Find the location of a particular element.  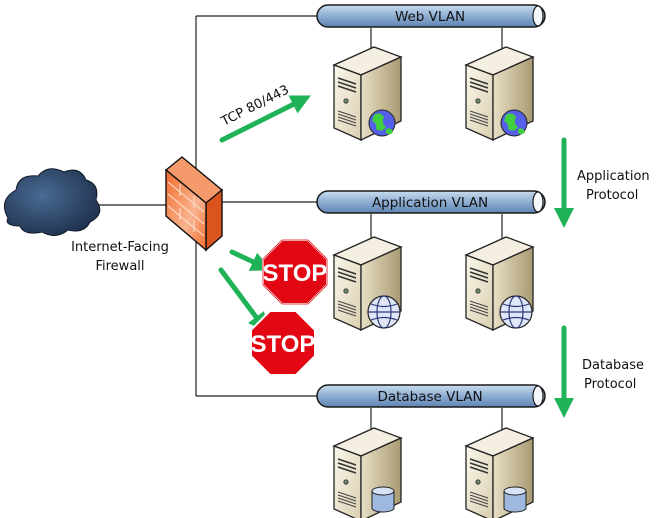

application-vlan-label: Application VLAN is located at coordinates (430, 203).